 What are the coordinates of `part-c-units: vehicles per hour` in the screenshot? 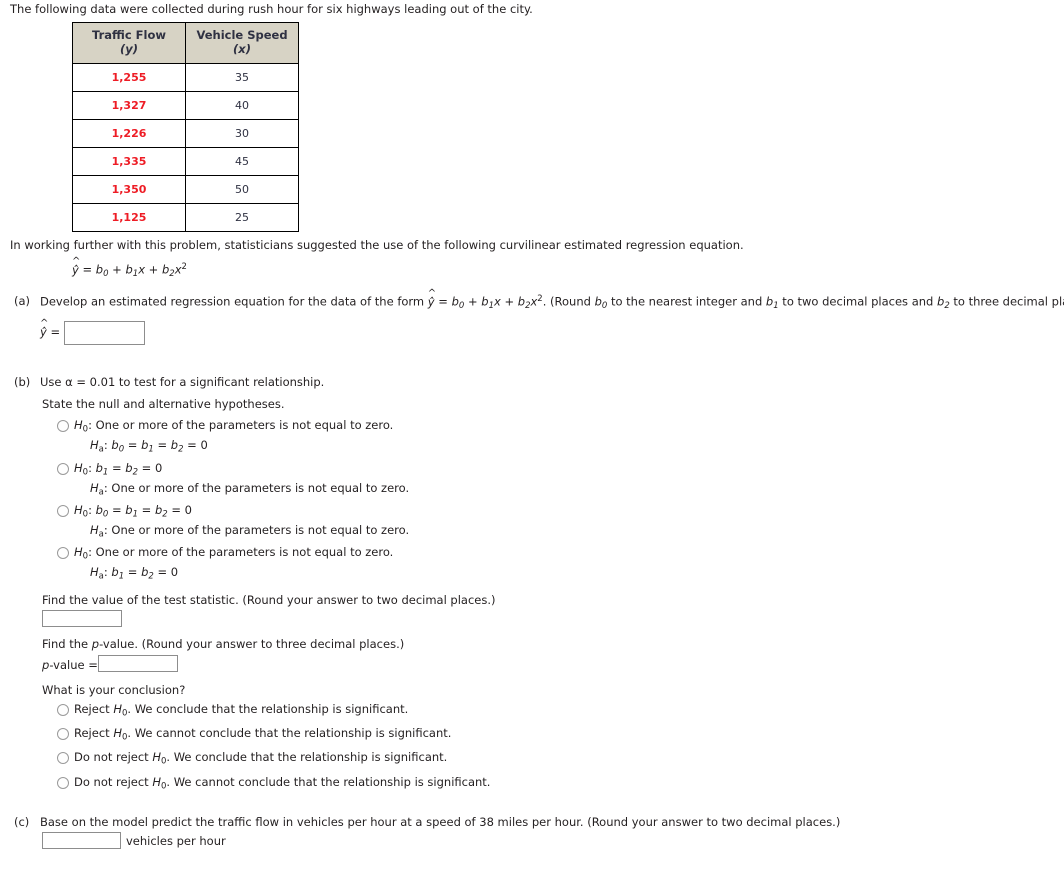 It's located at (176, 841).